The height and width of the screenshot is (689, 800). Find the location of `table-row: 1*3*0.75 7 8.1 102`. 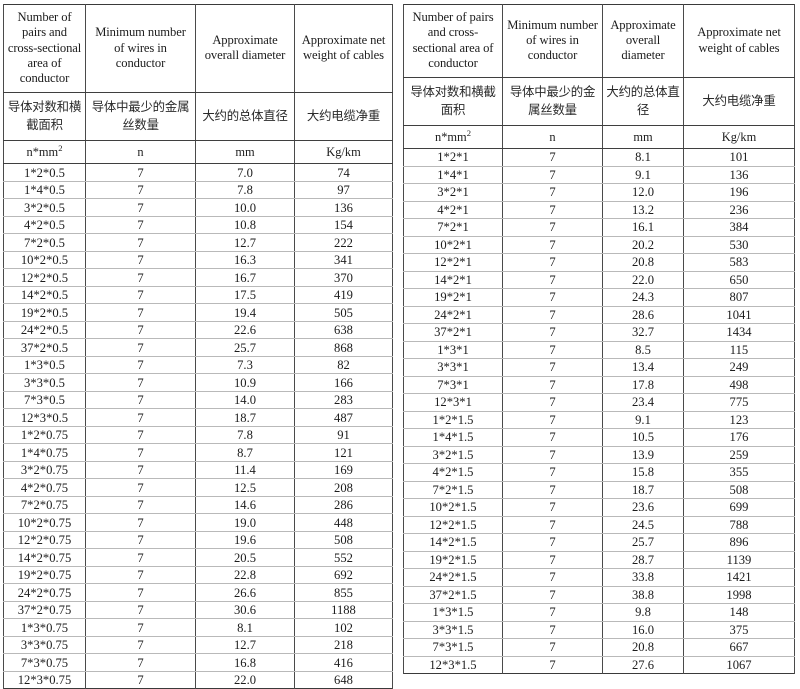

table-row: 1*3*0.75 7 8.1 102 is located at coordinates (198, 627).